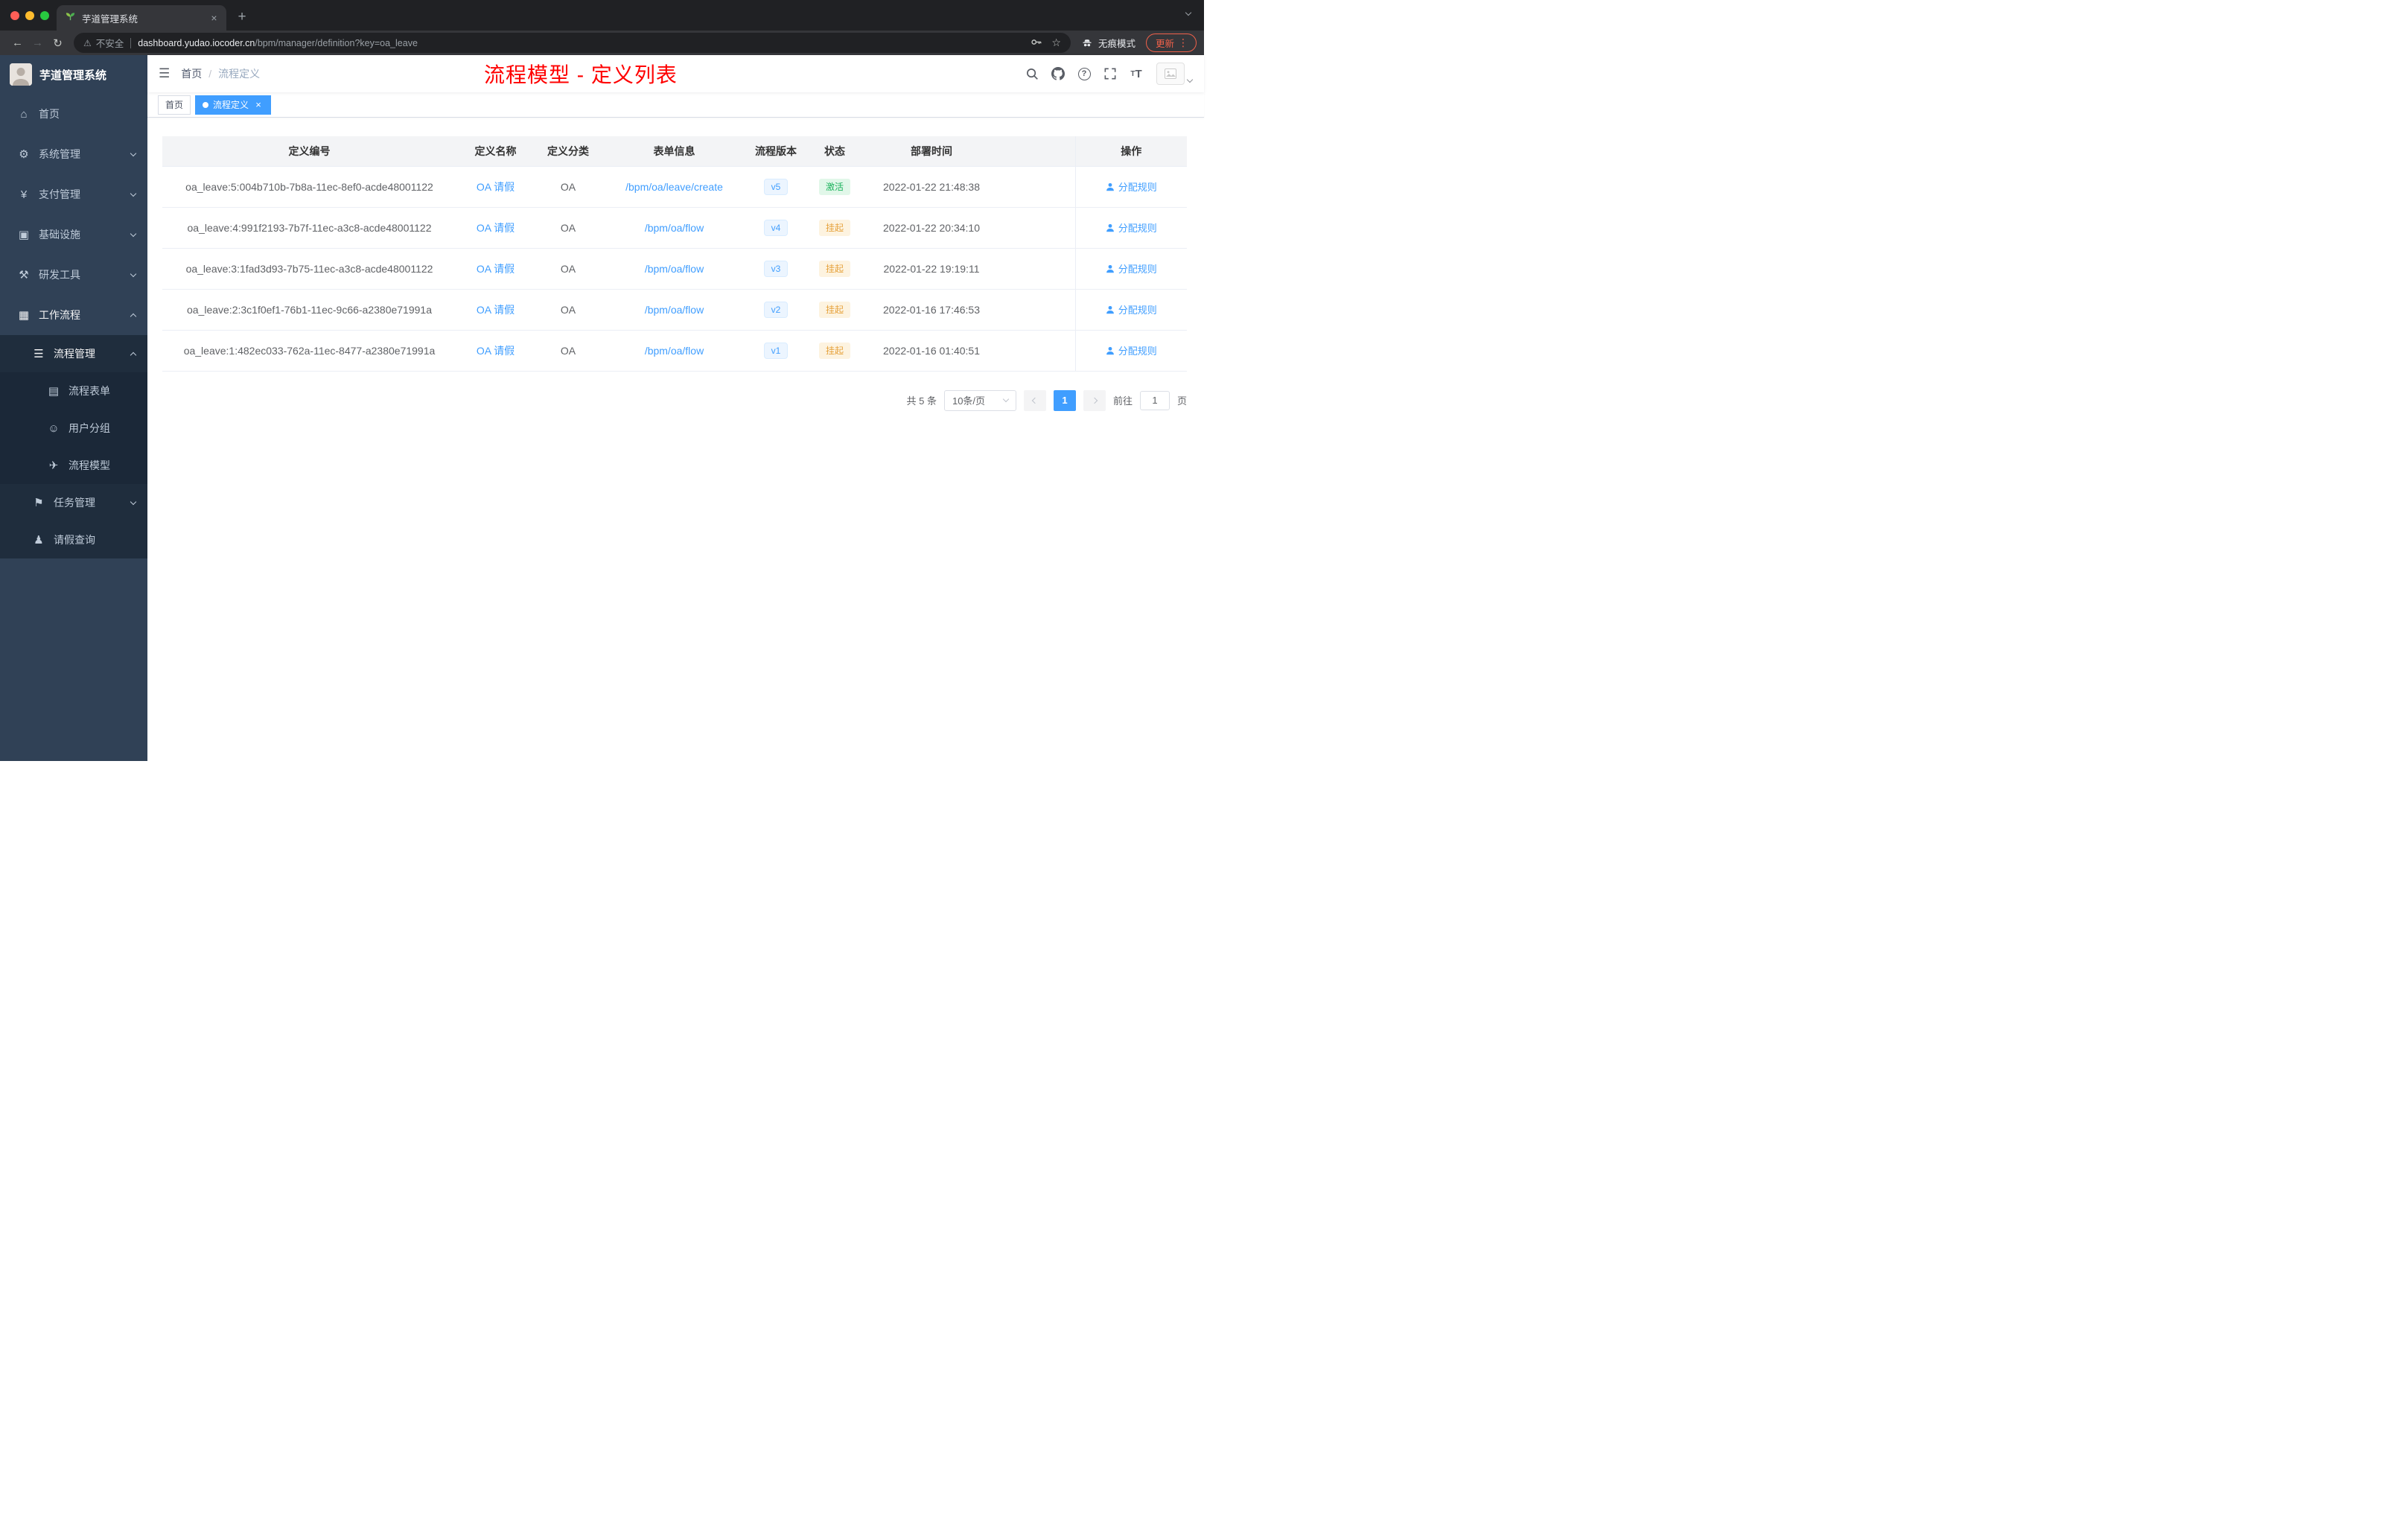 This screenshot has height=1522, width=2408. What do you see at coordinates (776, 310) in the screenshot?
I see `cell-version: v2` at bounding box center [776, 310].